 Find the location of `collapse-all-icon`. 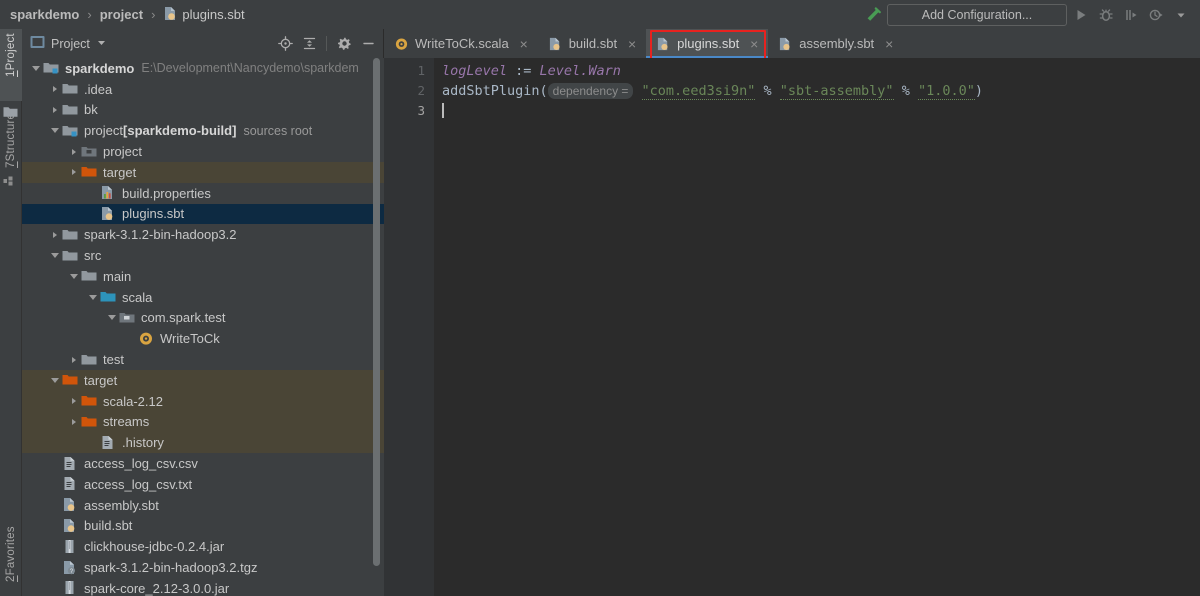

collapse-all-icon is located at coordinates (309, 44).